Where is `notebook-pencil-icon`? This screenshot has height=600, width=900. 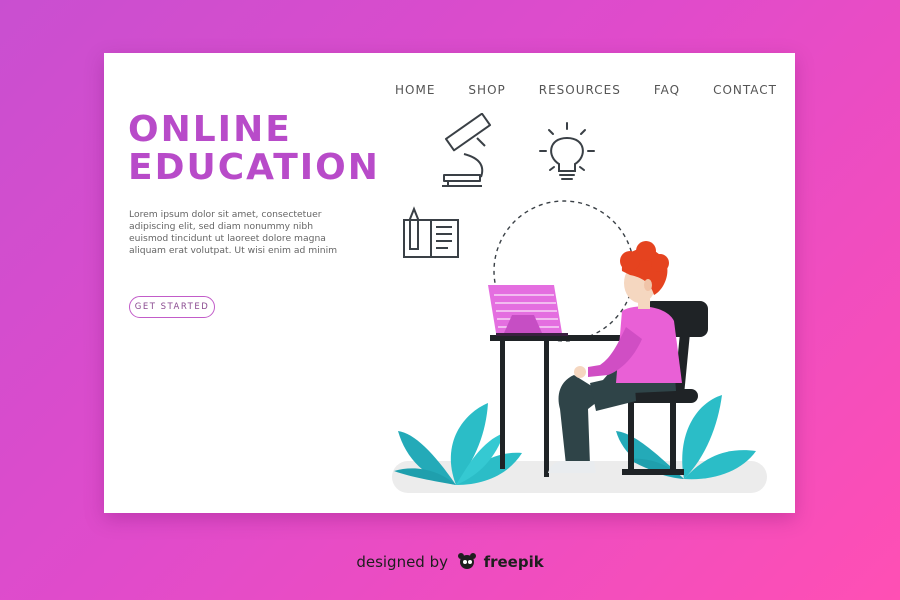 notebook-pencil-icon is located at coordinates (431, 232).